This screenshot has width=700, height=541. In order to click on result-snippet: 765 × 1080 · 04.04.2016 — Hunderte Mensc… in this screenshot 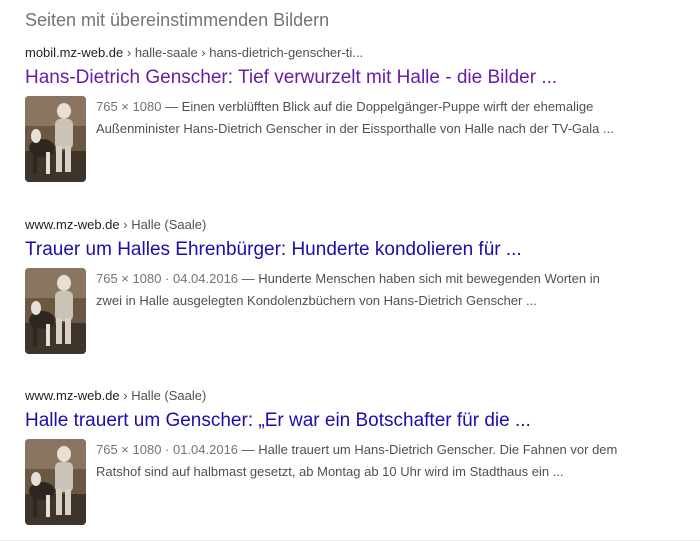, I will do `click(361, 311)`.